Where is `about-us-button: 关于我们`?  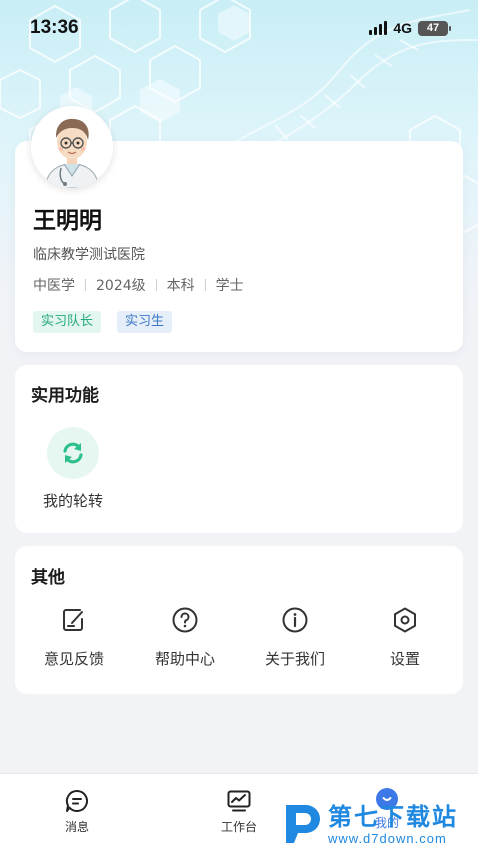
about-us-button: 关于我们 is located at coordinates (295, 637).